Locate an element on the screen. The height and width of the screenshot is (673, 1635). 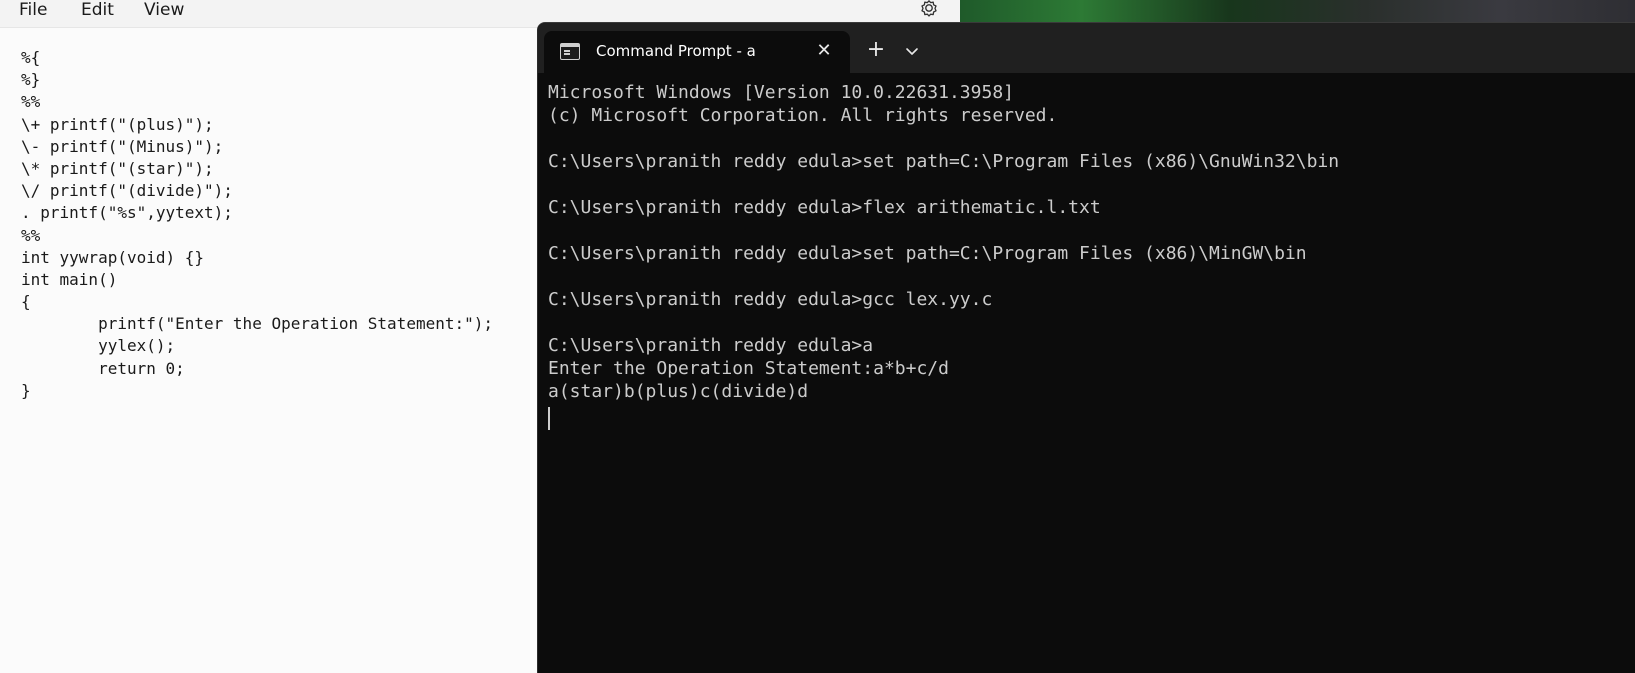
code-line: int yywrap(void) {} is located at coordinates (113, 257).